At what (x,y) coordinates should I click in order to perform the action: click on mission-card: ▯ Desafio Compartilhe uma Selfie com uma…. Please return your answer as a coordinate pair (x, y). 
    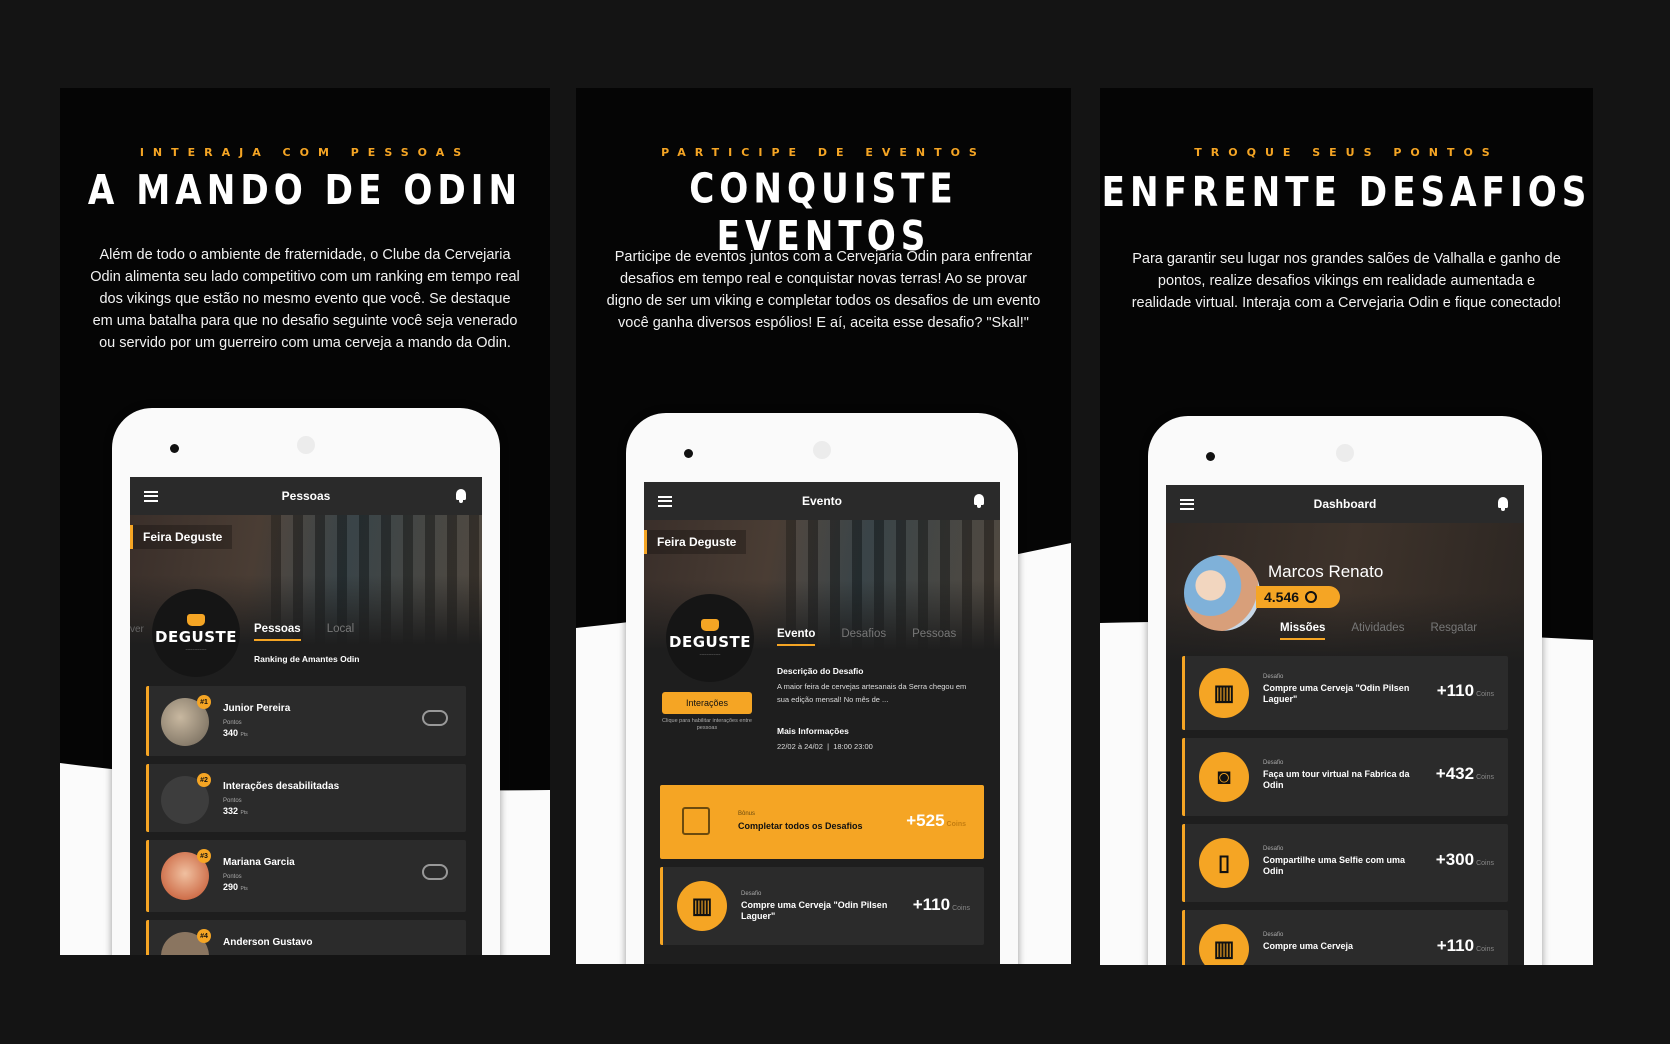
    Looking at the image, I should click on (1345, 863).